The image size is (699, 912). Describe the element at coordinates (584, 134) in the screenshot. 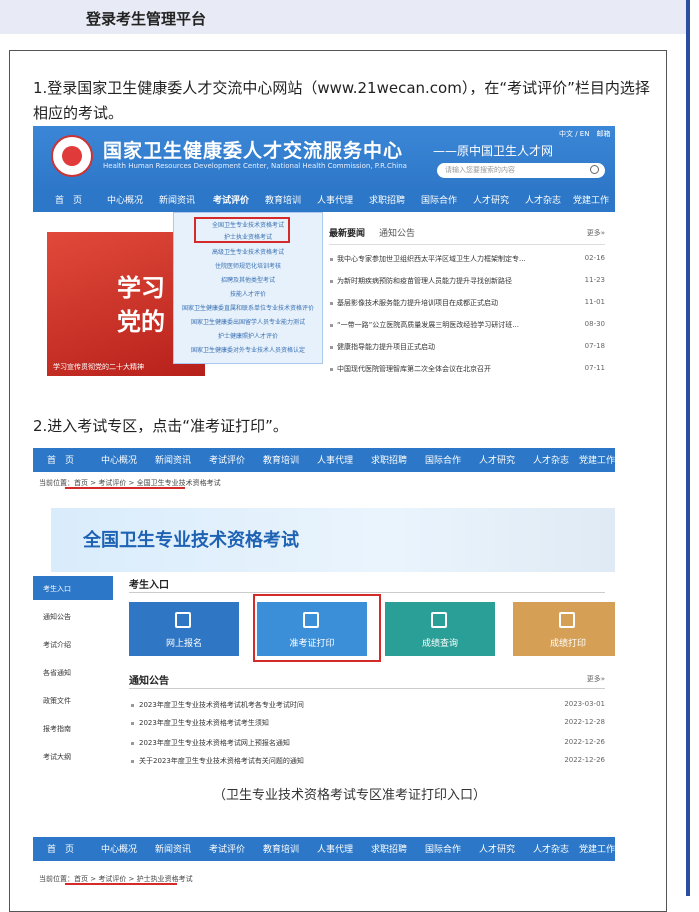

I see `language-switch: 中文 / EN 邮箱` at that location.